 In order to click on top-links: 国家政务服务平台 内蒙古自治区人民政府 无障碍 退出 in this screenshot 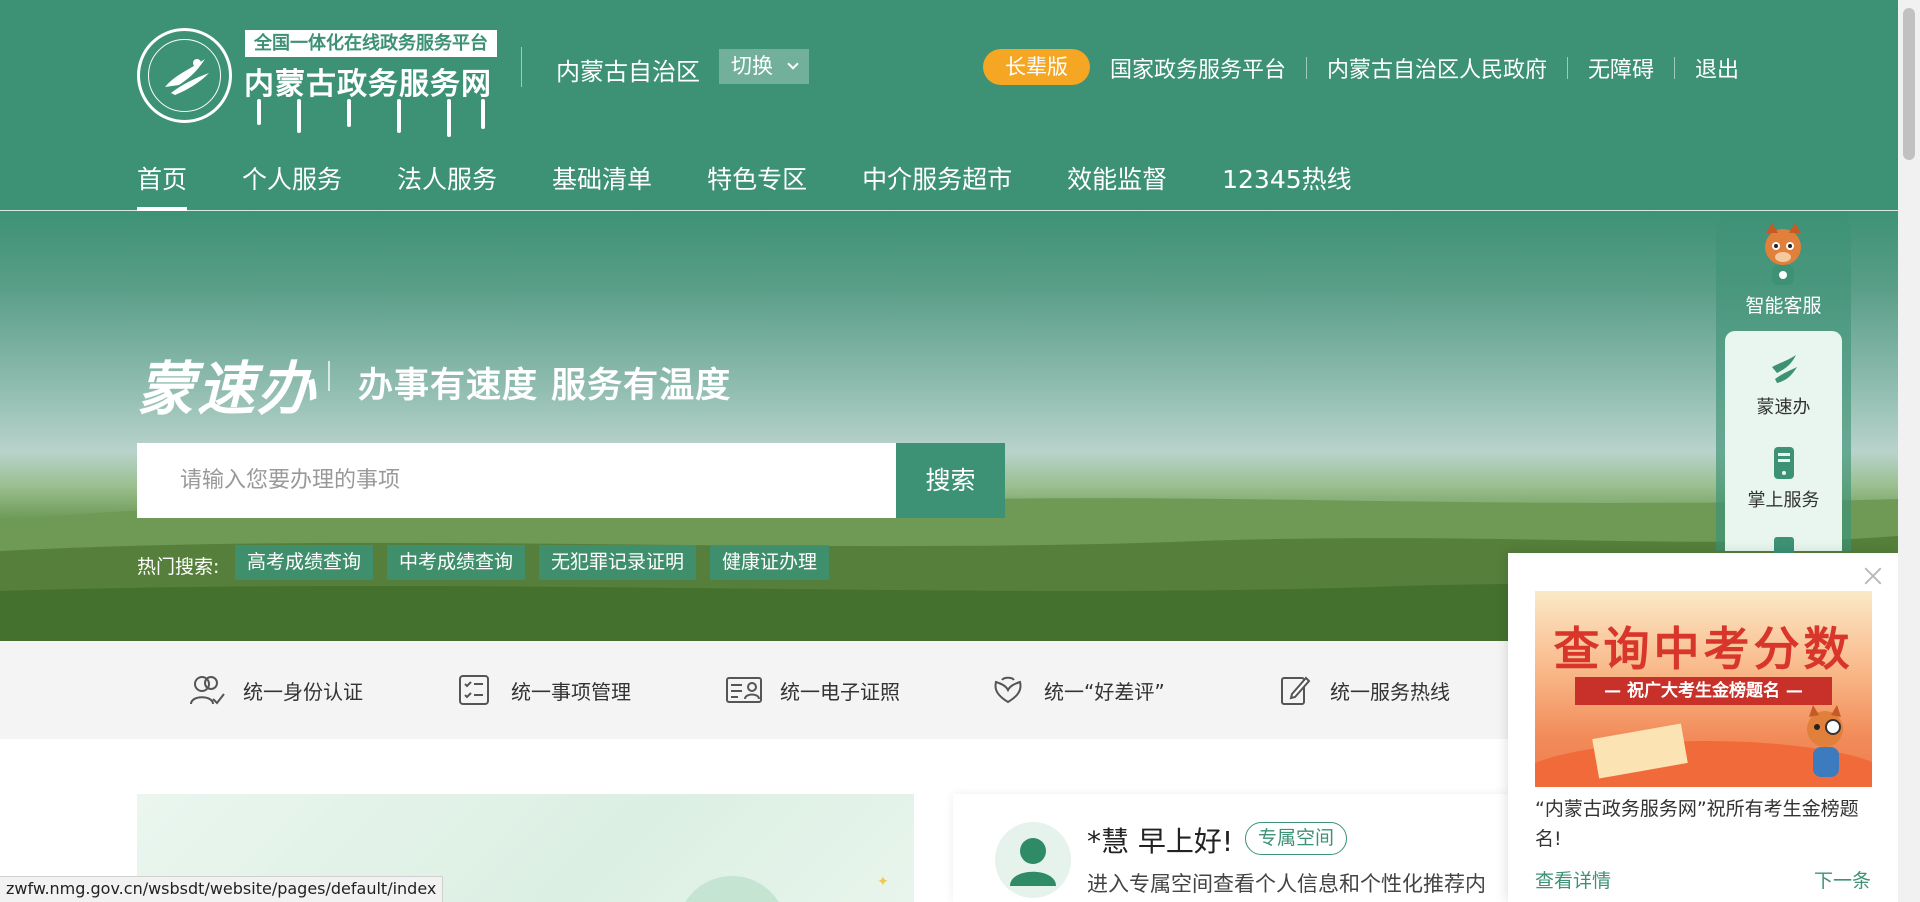, I will do `click(1424, 68)`.